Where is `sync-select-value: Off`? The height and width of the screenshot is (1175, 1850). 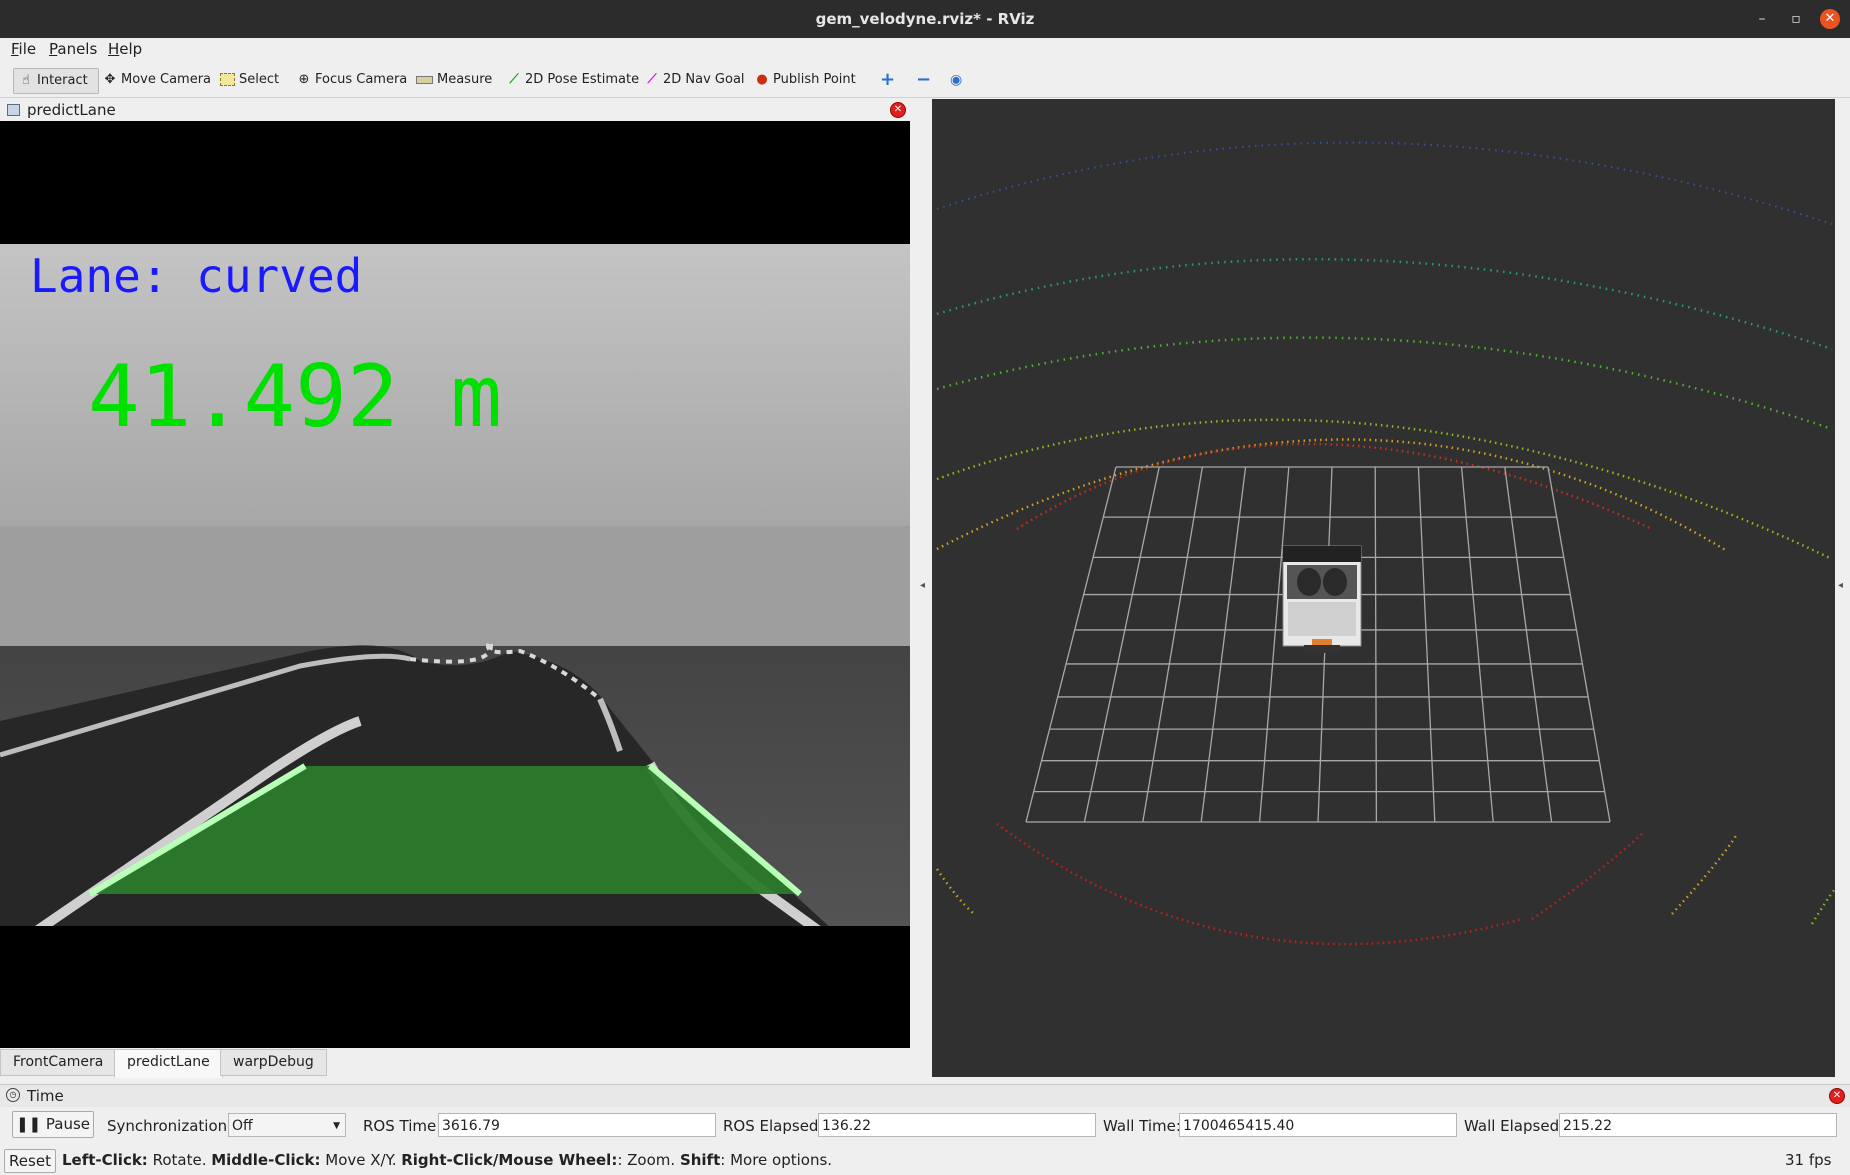
sync-select-value: Off is located at coordinates (242, 1126).